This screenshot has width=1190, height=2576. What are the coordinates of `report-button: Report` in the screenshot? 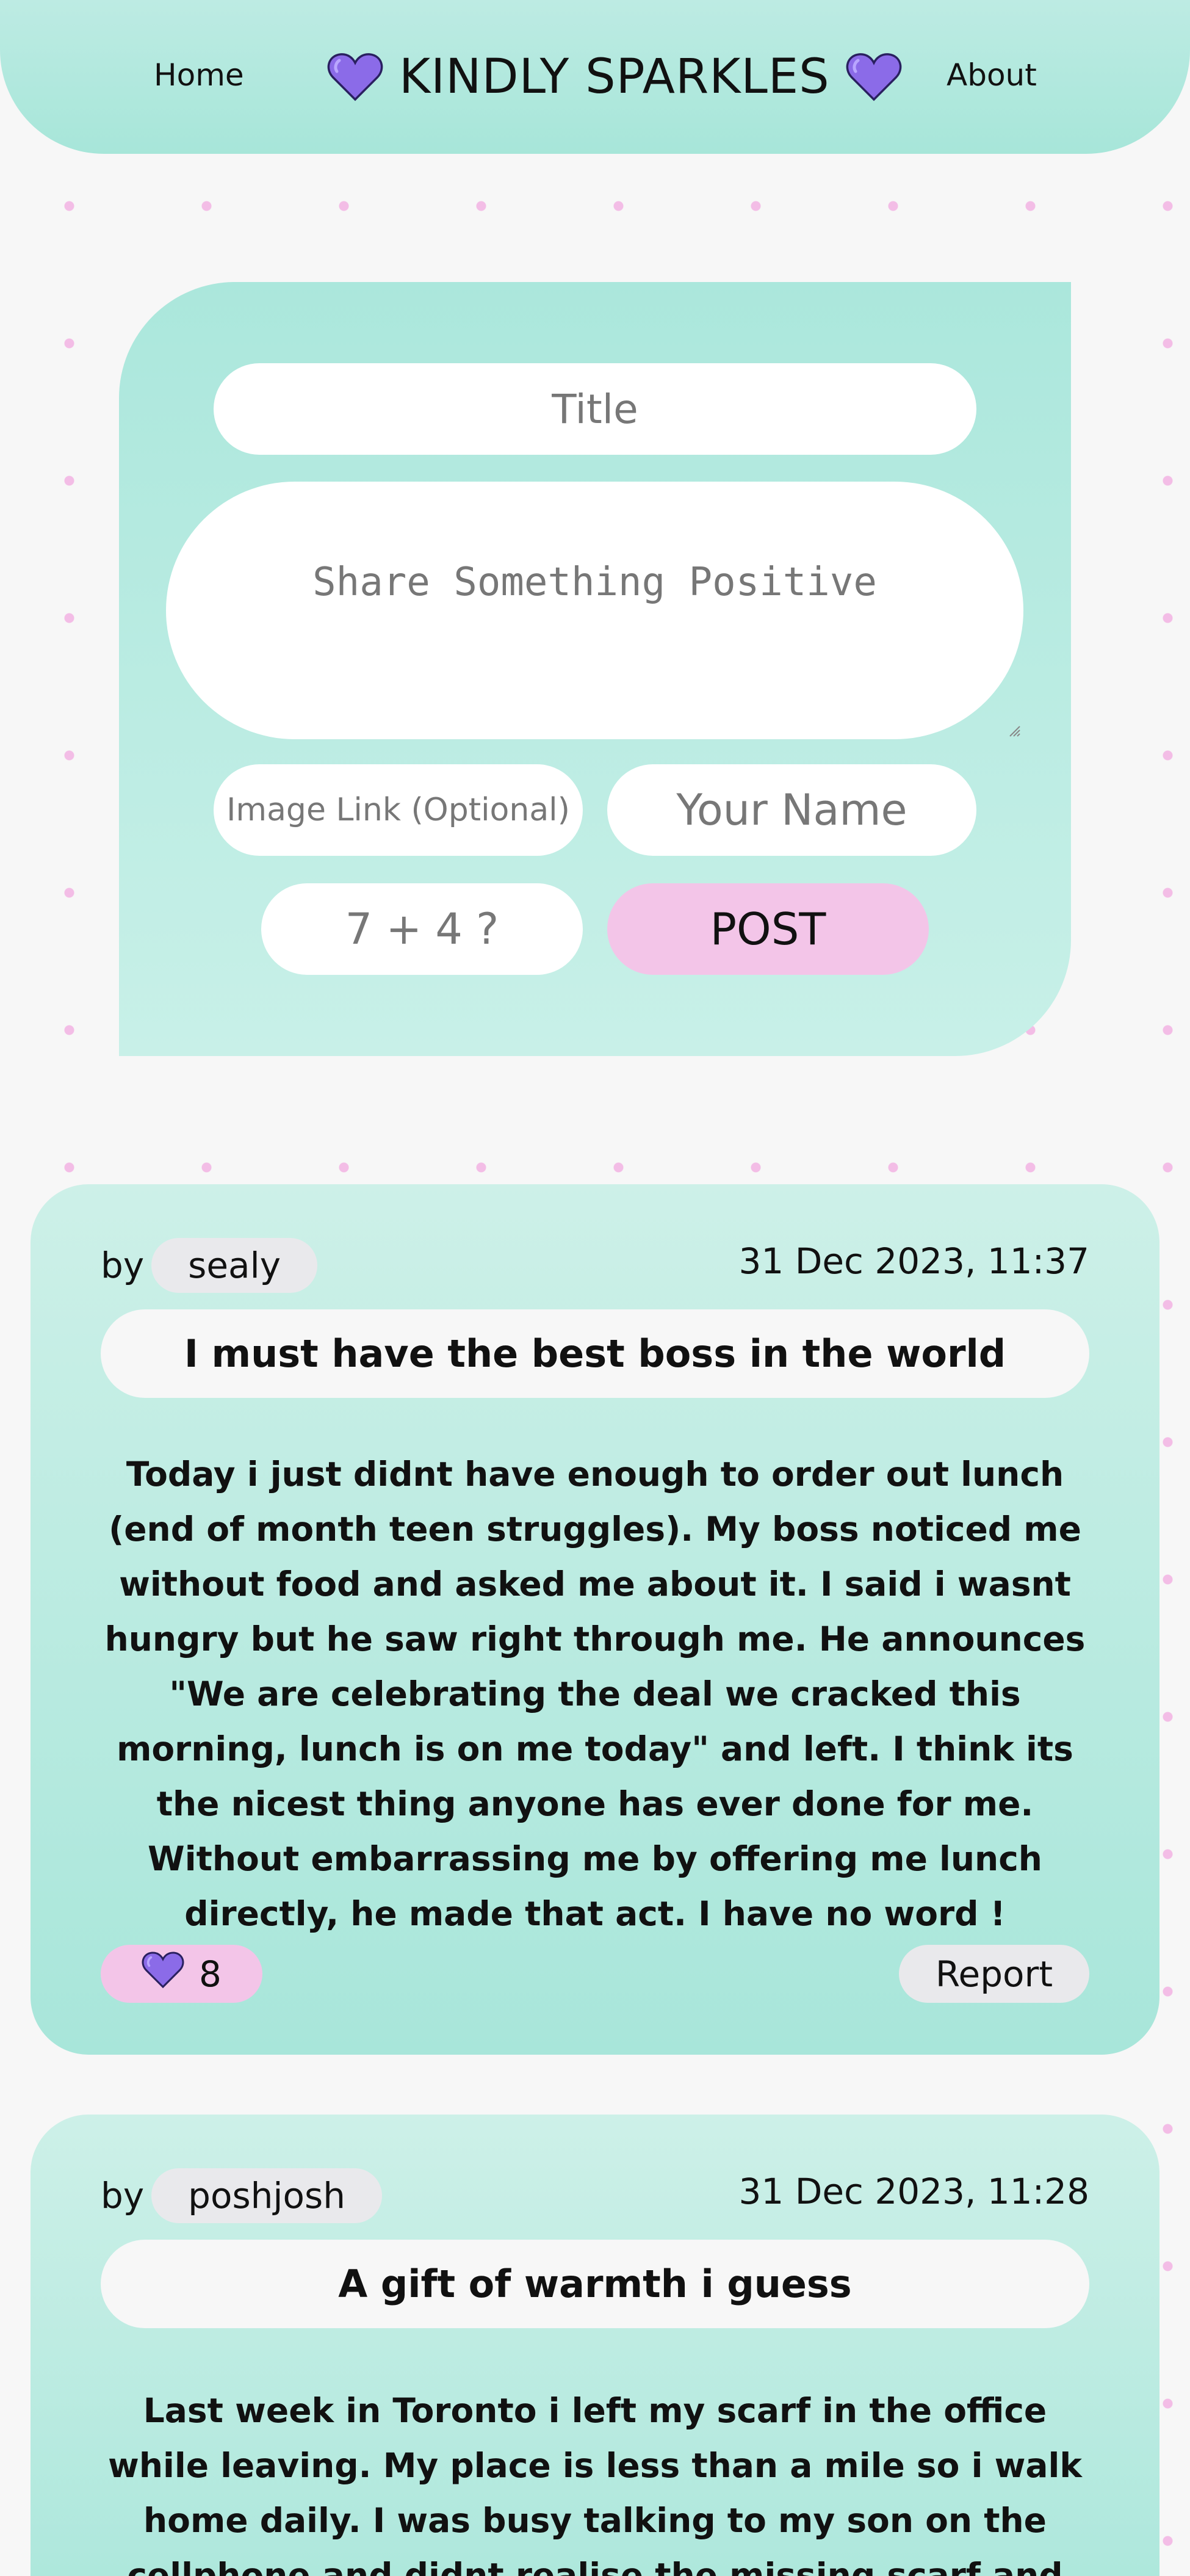 It's located at (994, 1974).